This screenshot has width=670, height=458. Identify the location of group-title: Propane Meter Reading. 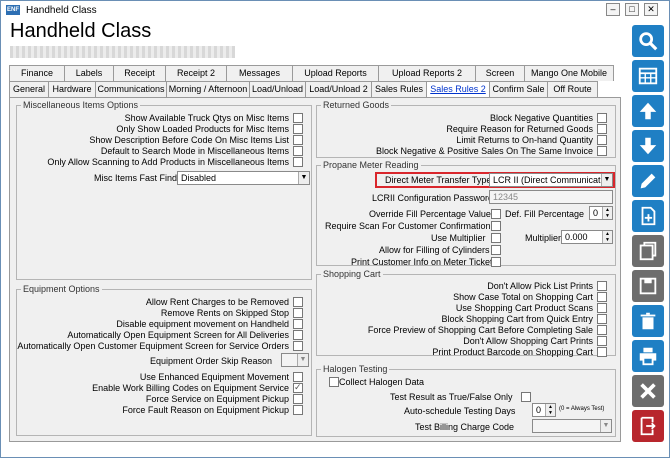
(371, 165).